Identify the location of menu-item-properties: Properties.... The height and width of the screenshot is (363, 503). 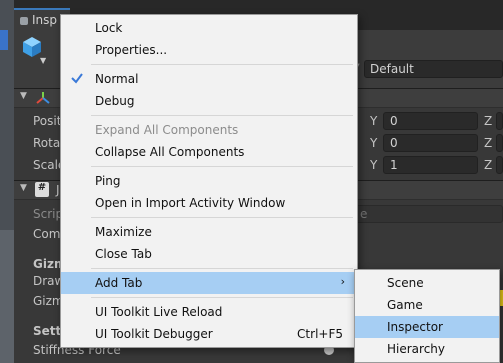
(209, 50).